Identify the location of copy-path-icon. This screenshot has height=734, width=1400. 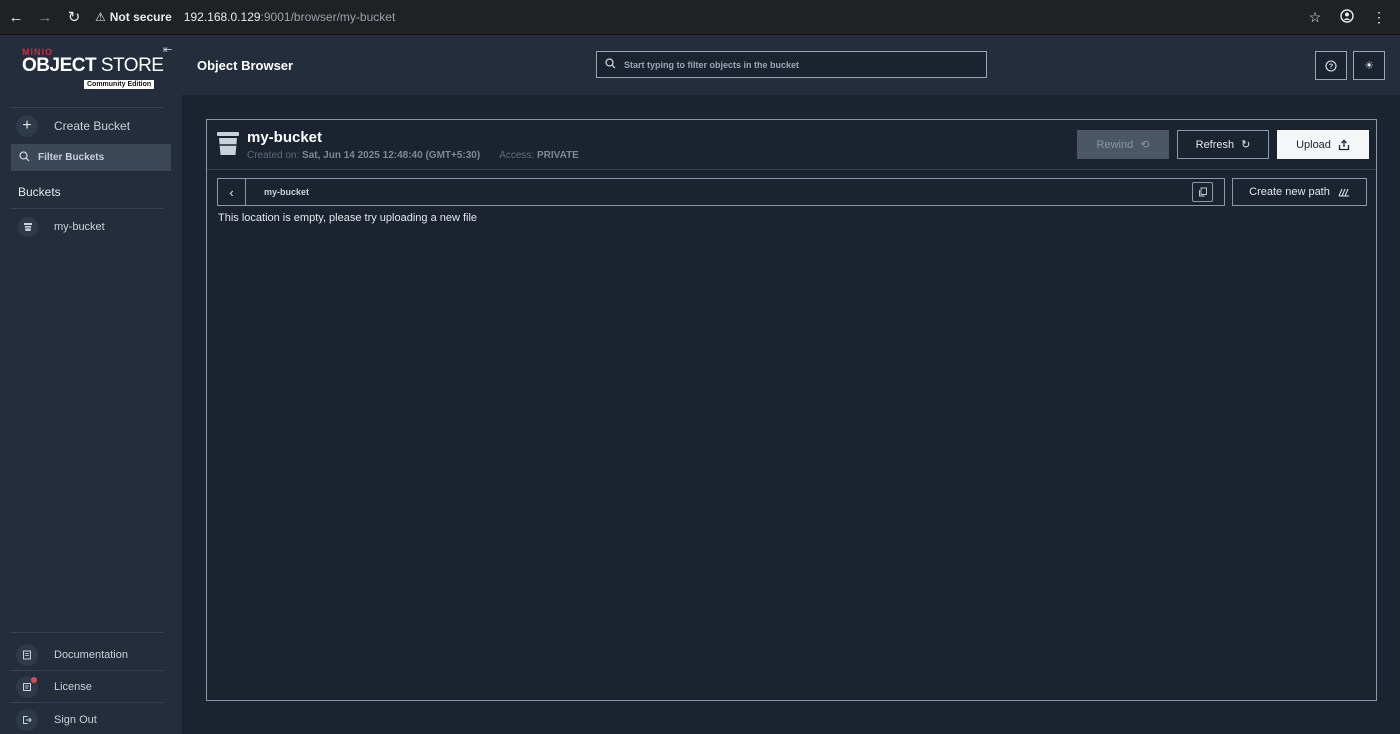
(1202, 192).